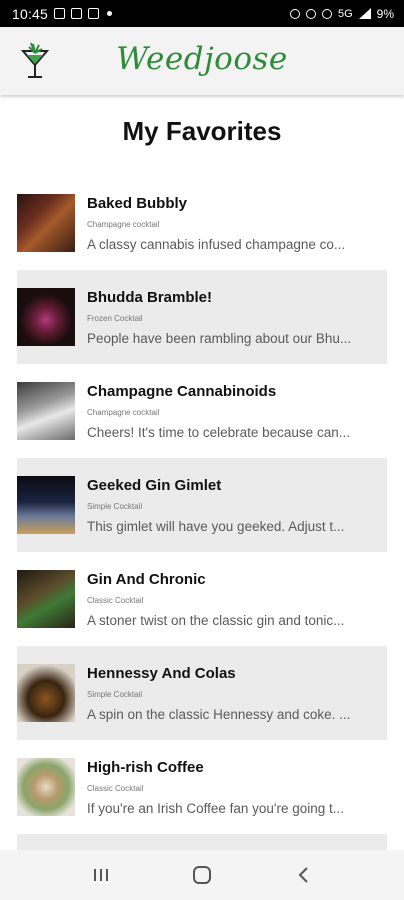 The height and width of the screenshot is (900, 404). I want to click on item-title: Hennessy And Colas, so click(161, 673).